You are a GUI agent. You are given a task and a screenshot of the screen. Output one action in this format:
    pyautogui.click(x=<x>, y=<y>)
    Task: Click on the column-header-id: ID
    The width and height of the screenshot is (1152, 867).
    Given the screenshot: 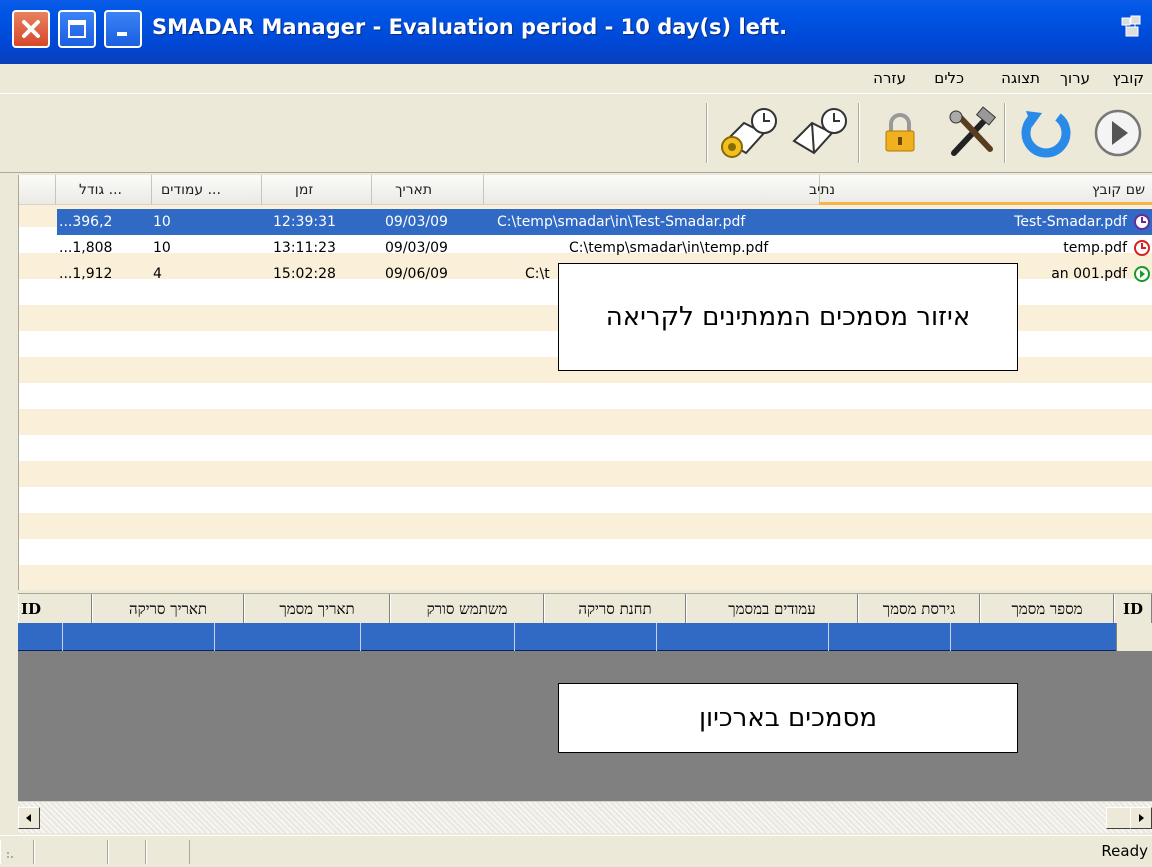 What is the action you would take?
    pyautogui.click(x=1133, y=609)
    